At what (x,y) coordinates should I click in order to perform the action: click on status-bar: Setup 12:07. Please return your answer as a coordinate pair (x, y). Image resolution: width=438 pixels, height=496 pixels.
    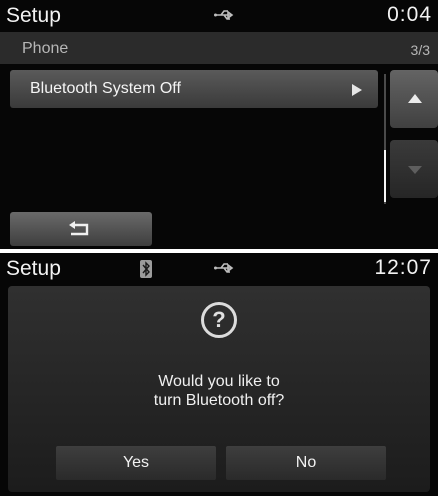
    Looking at the image, I should click on (219, 269).